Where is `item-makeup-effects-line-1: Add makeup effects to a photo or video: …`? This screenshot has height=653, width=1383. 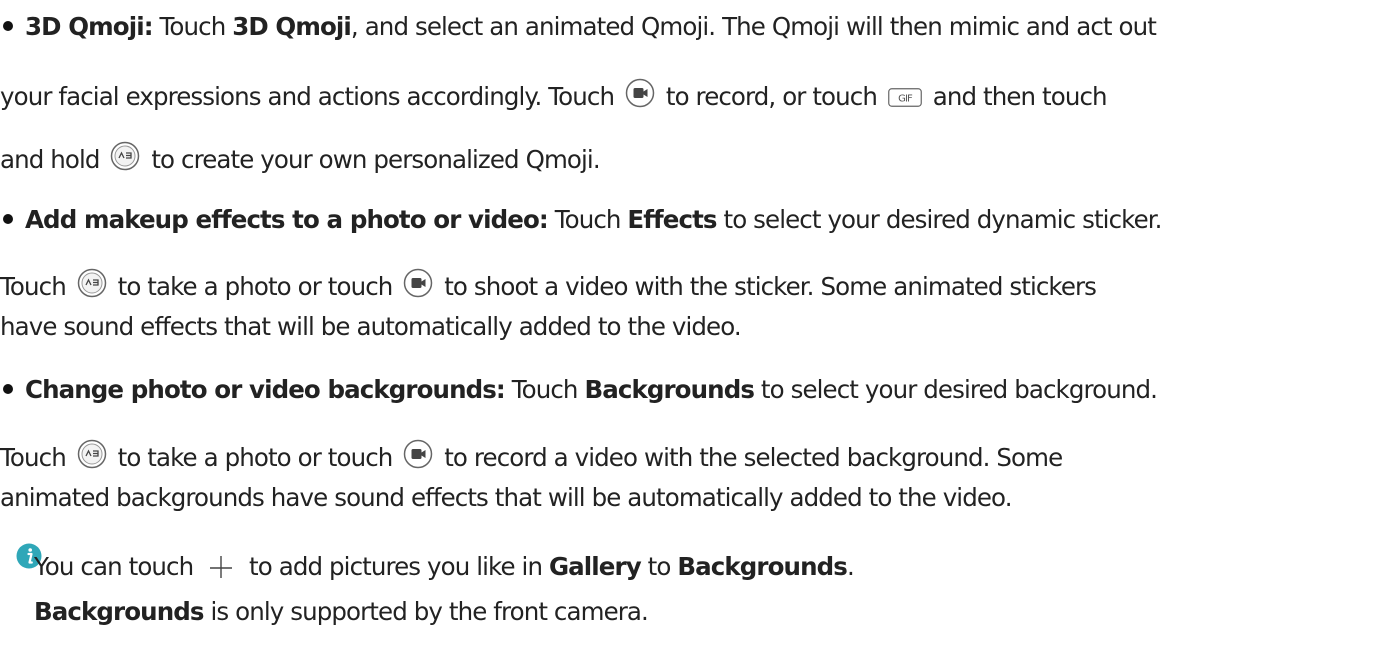 item-makeup-effects-line-1: Add makeup effects to a photo or video: … is located at coordinates (581, 220).